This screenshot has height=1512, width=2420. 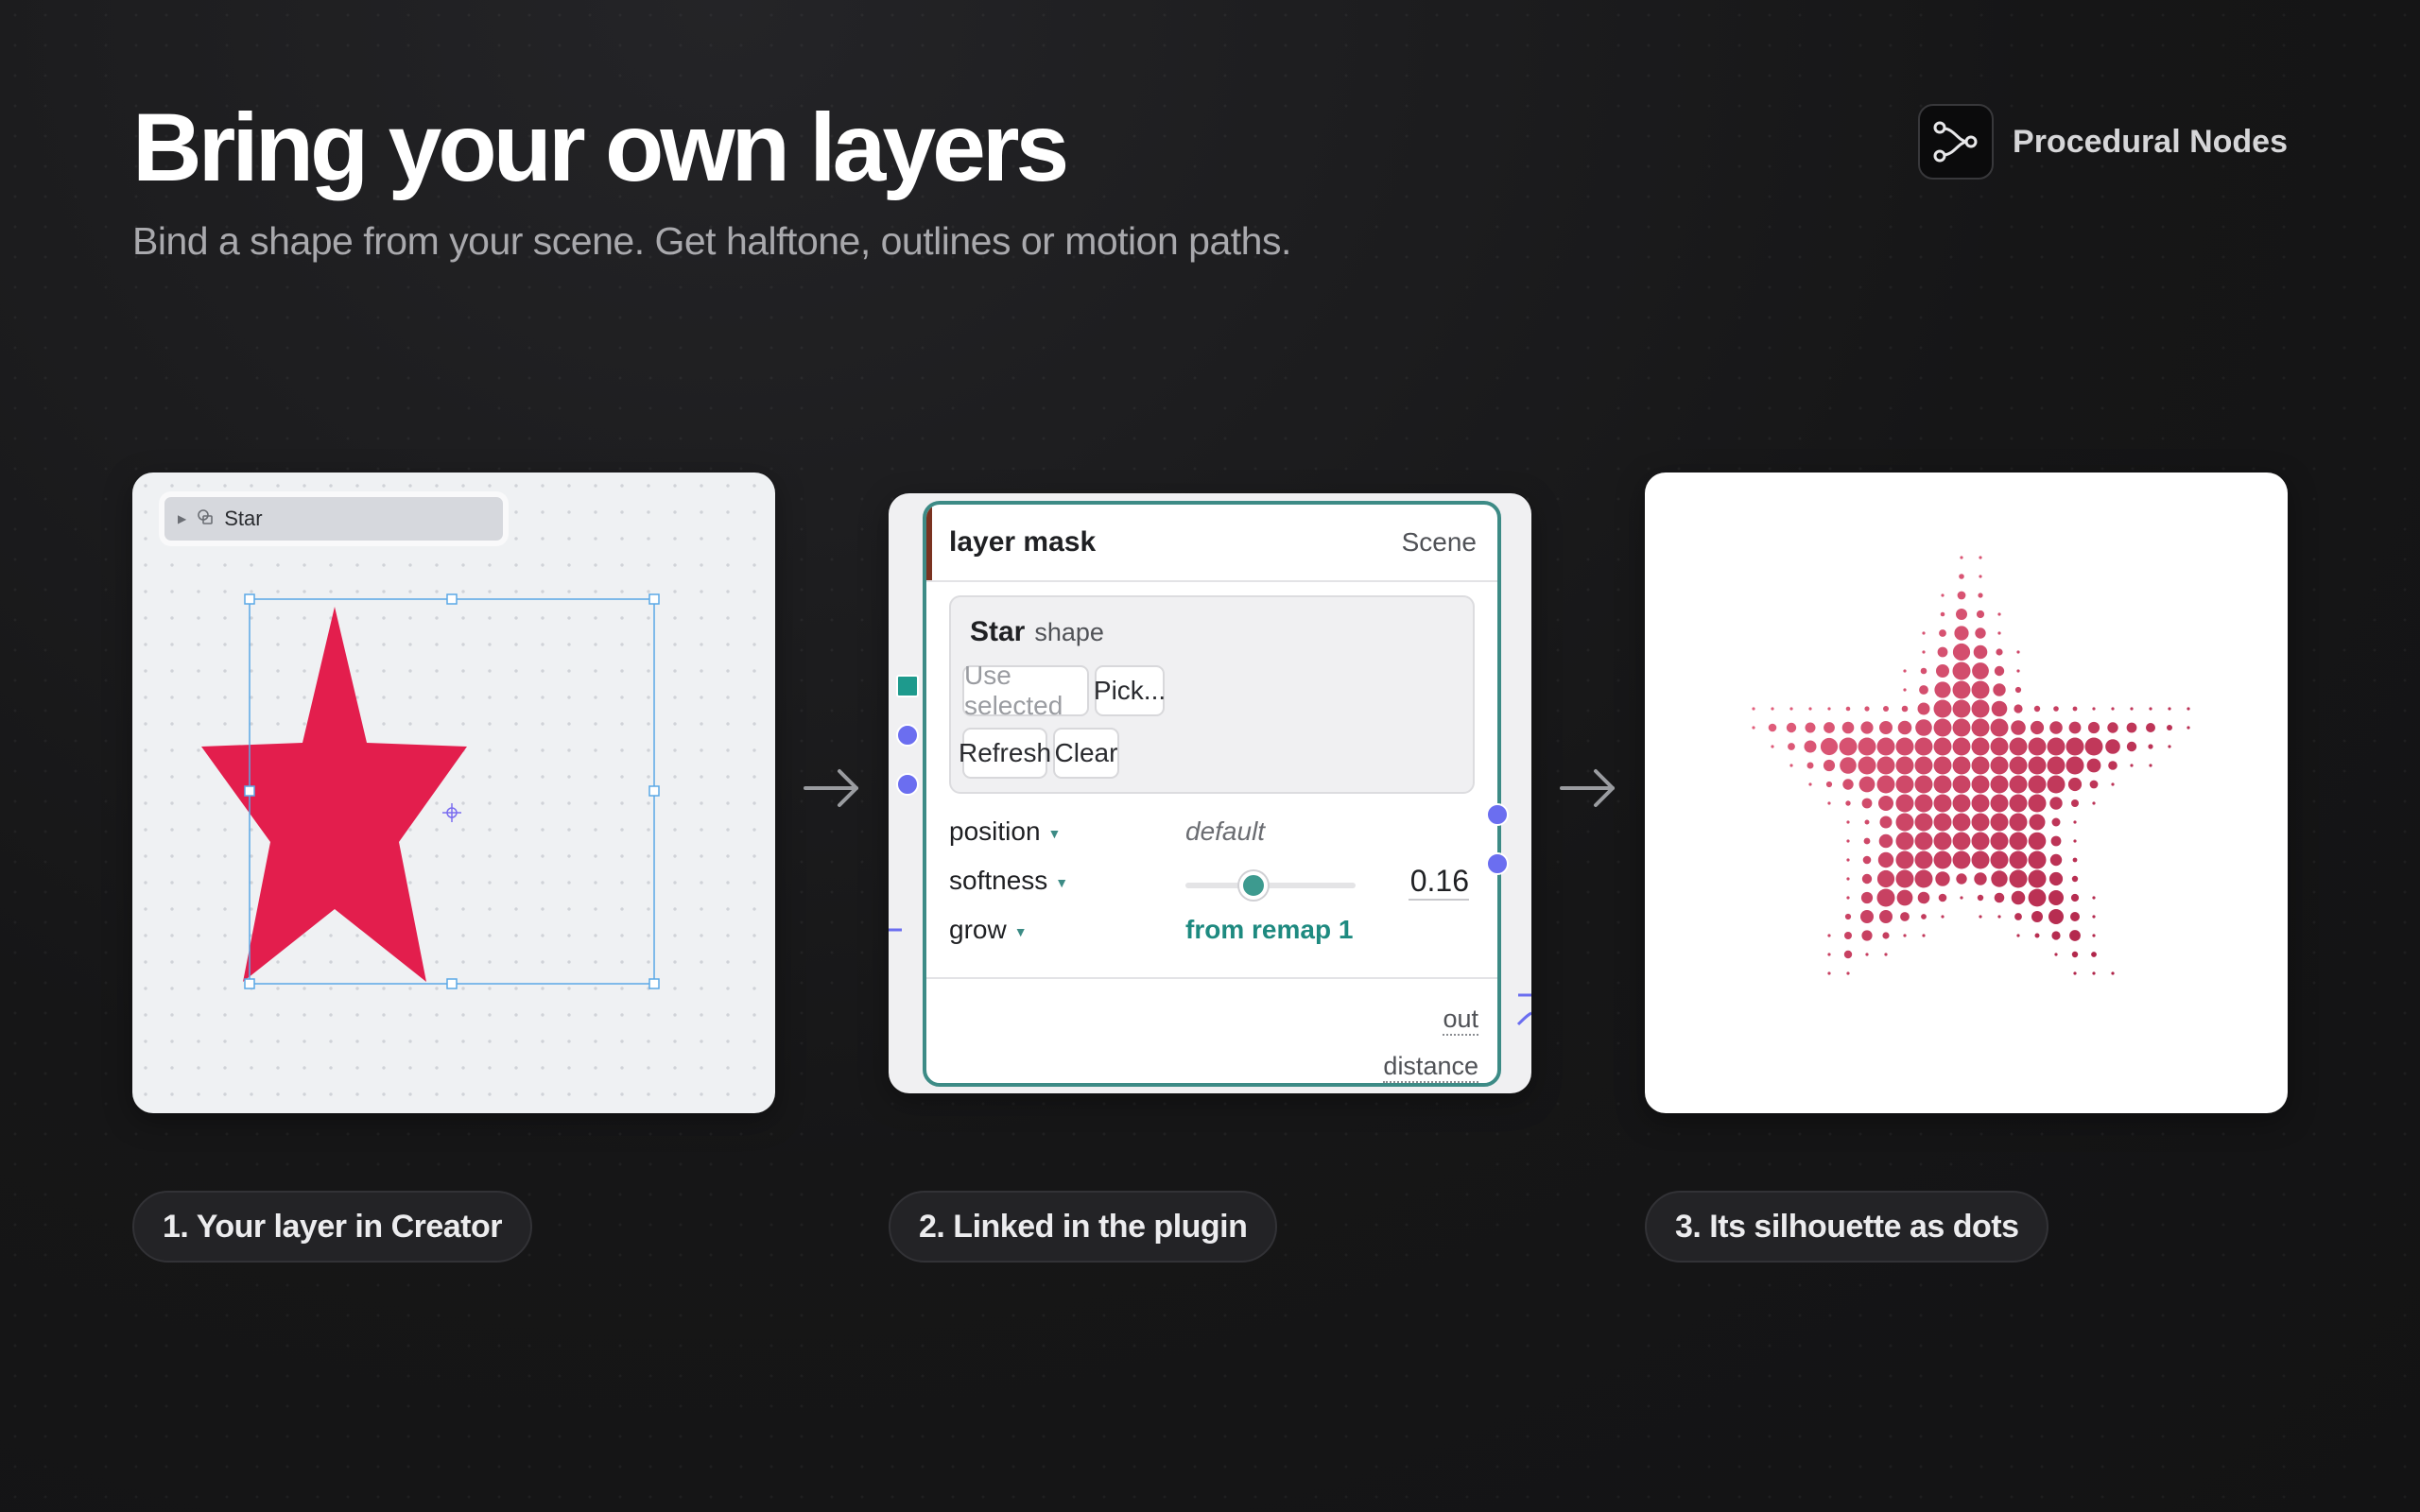 I want to click on param-position-value: default, so click(x=1225, y=831).